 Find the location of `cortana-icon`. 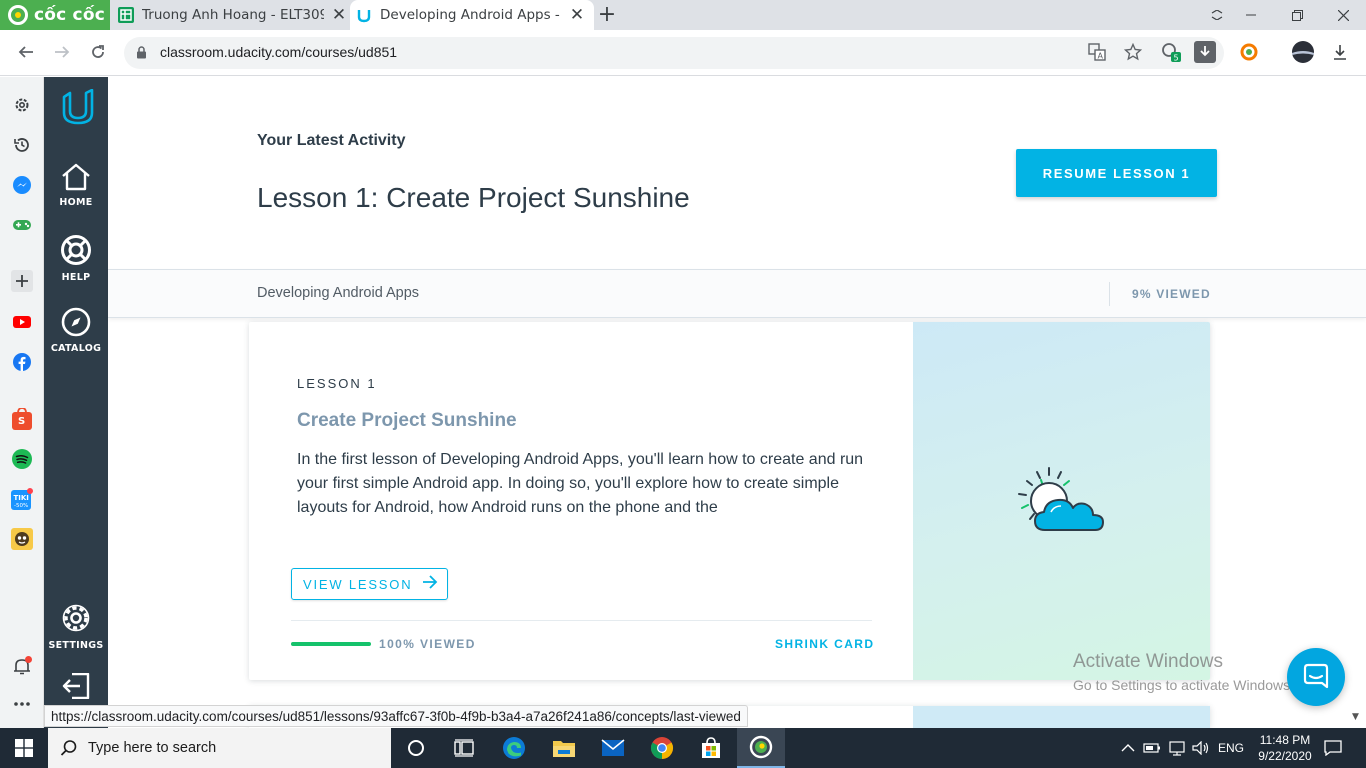

cortana-icon is located at coordinates (416, 748).